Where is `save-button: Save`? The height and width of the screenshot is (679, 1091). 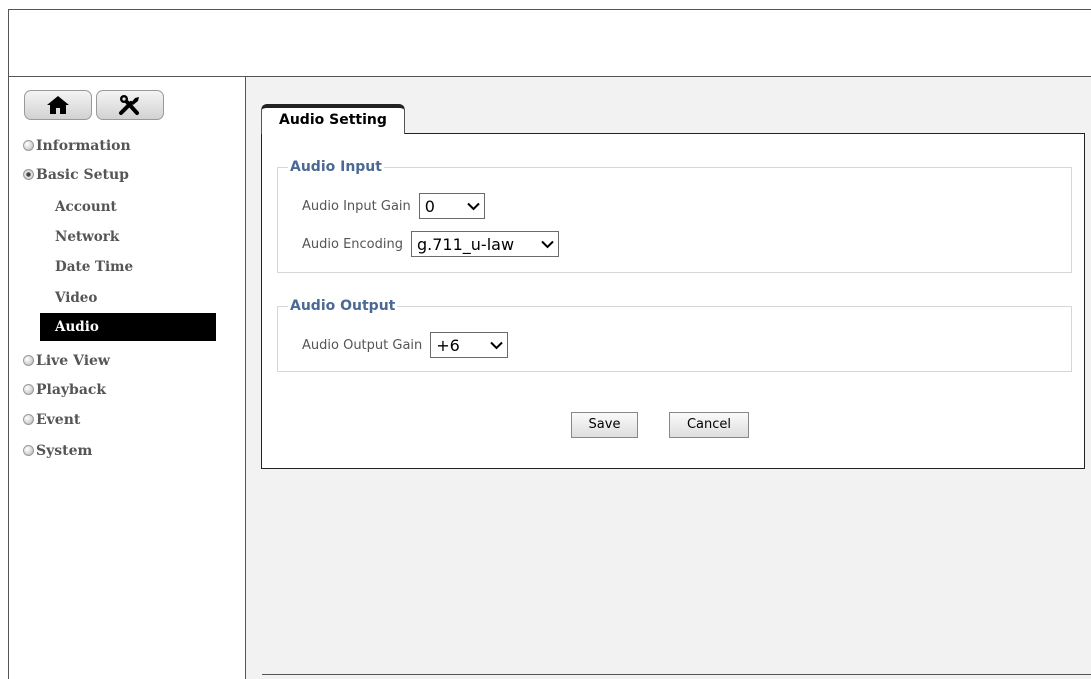
save-button: Save is located at coordinates (604, 425).